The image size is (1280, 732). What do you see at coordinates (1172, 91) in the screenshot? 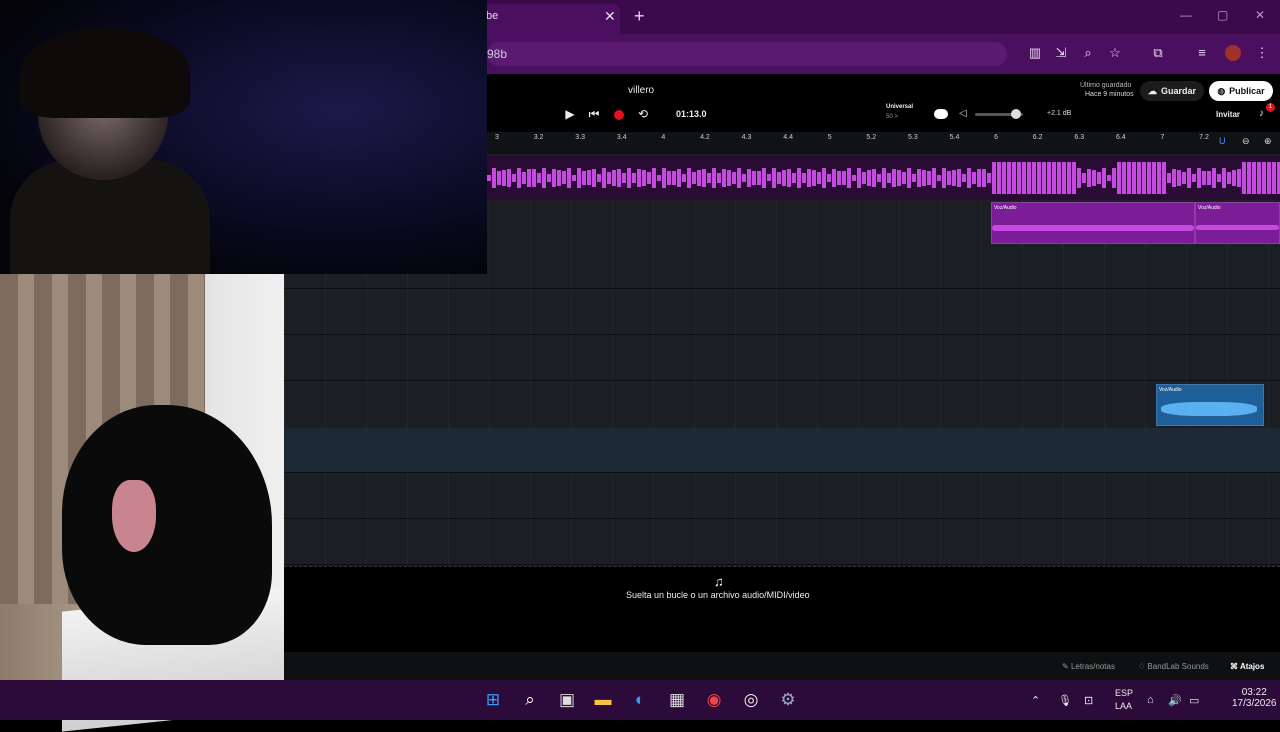
I see `save-button: ☁ Guardar` at bounding box center [1172, 91].